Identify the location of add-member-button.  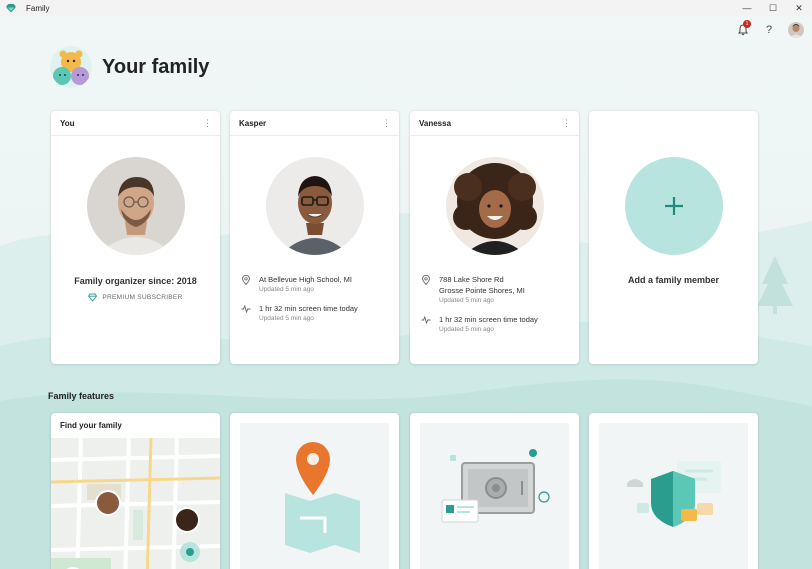
(673, 206).